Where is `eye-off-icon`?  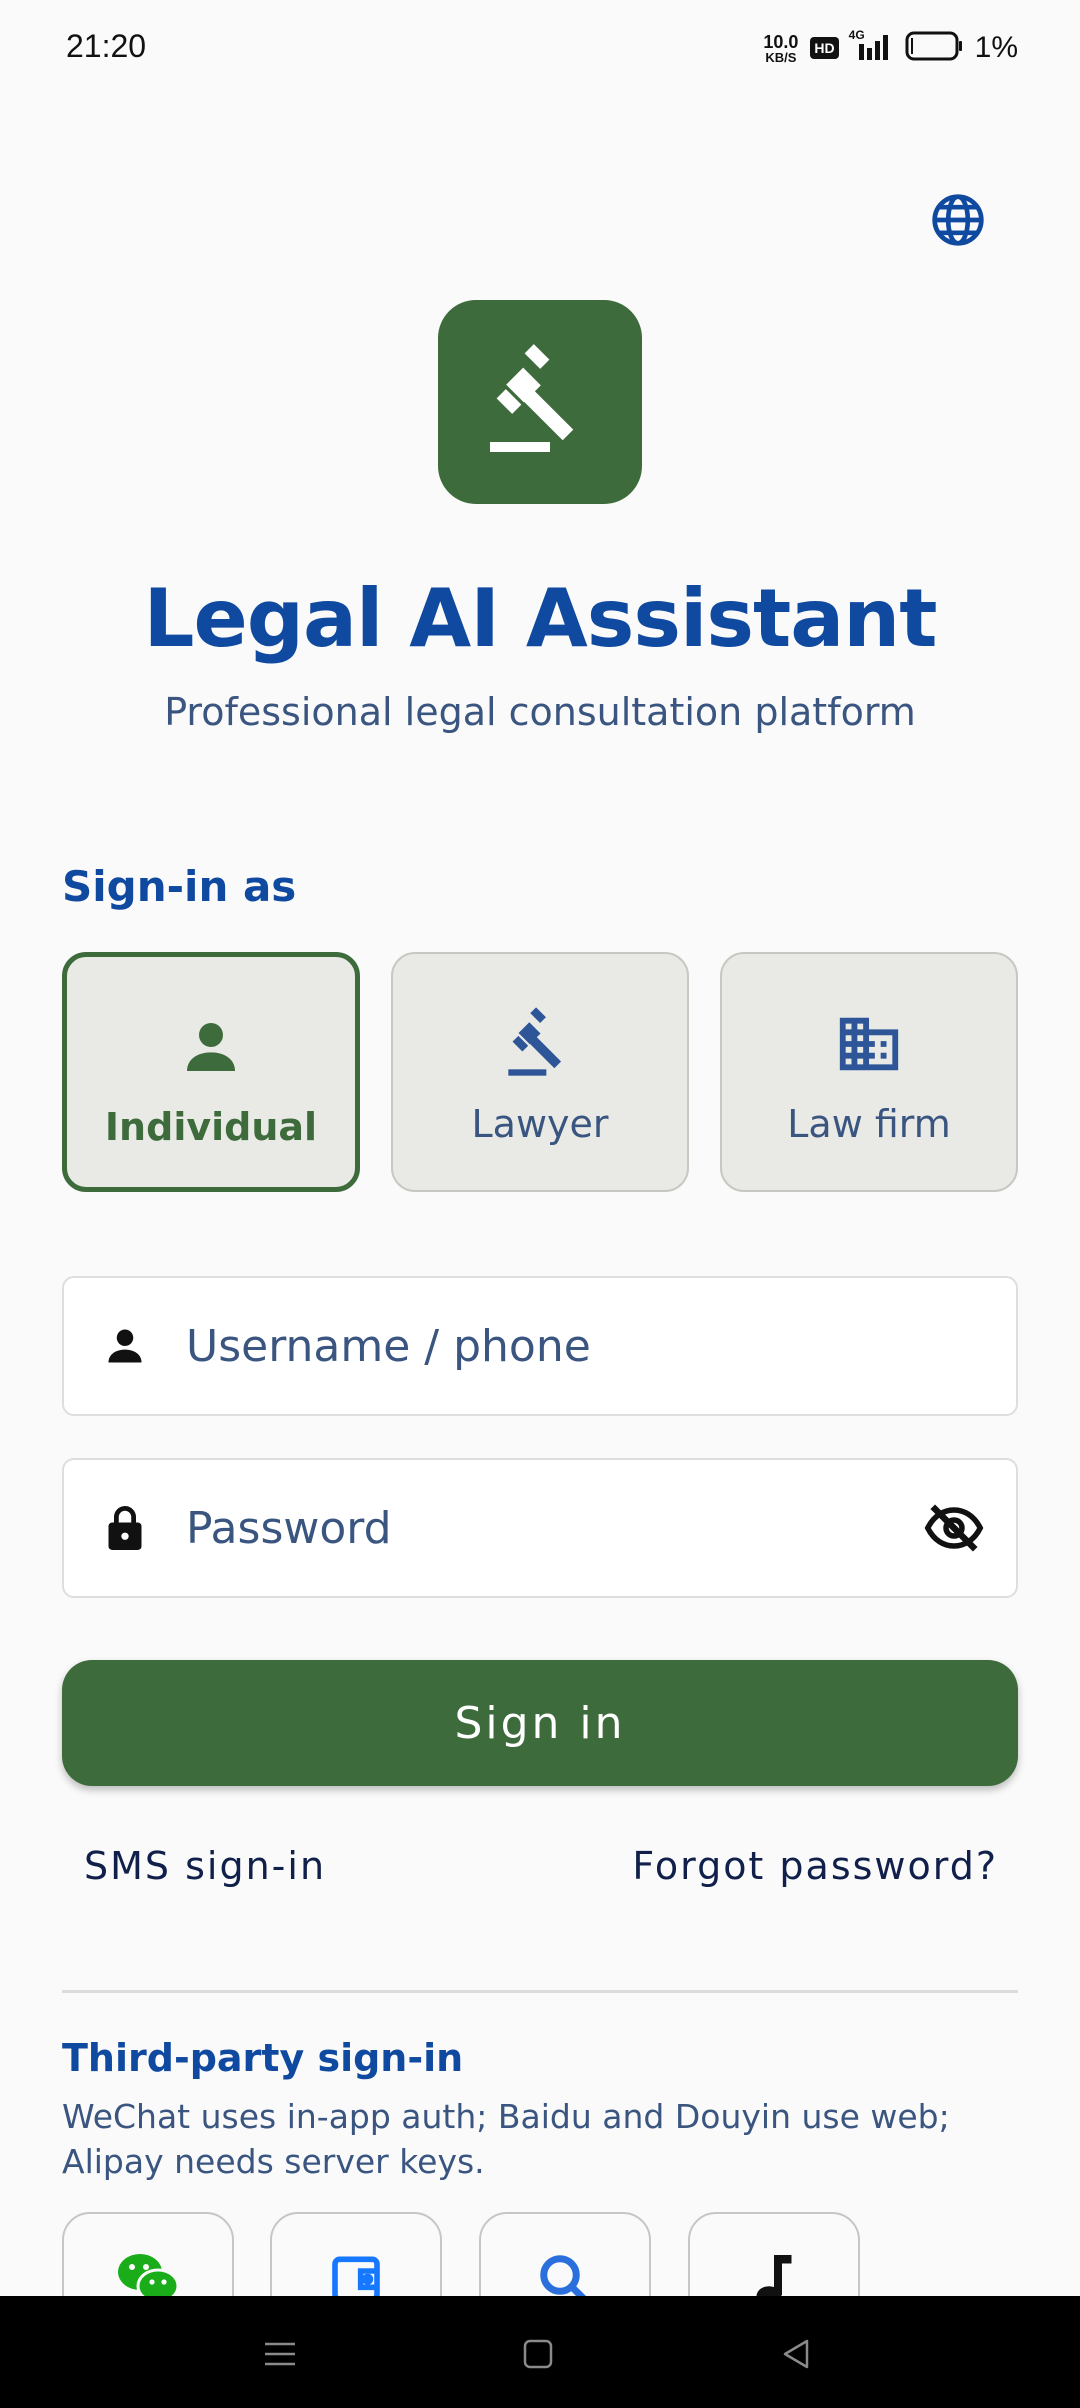
eye-off-icon is located at coordinates (954, 1528).